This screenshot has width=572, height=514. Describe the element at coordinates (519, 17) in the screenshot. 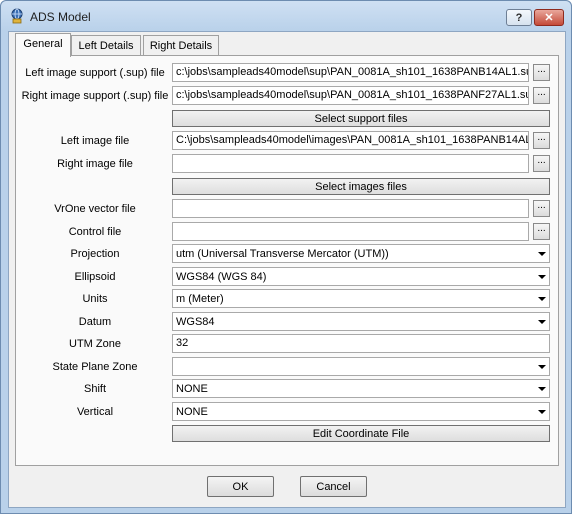

I see `help-button: ?` at that location.